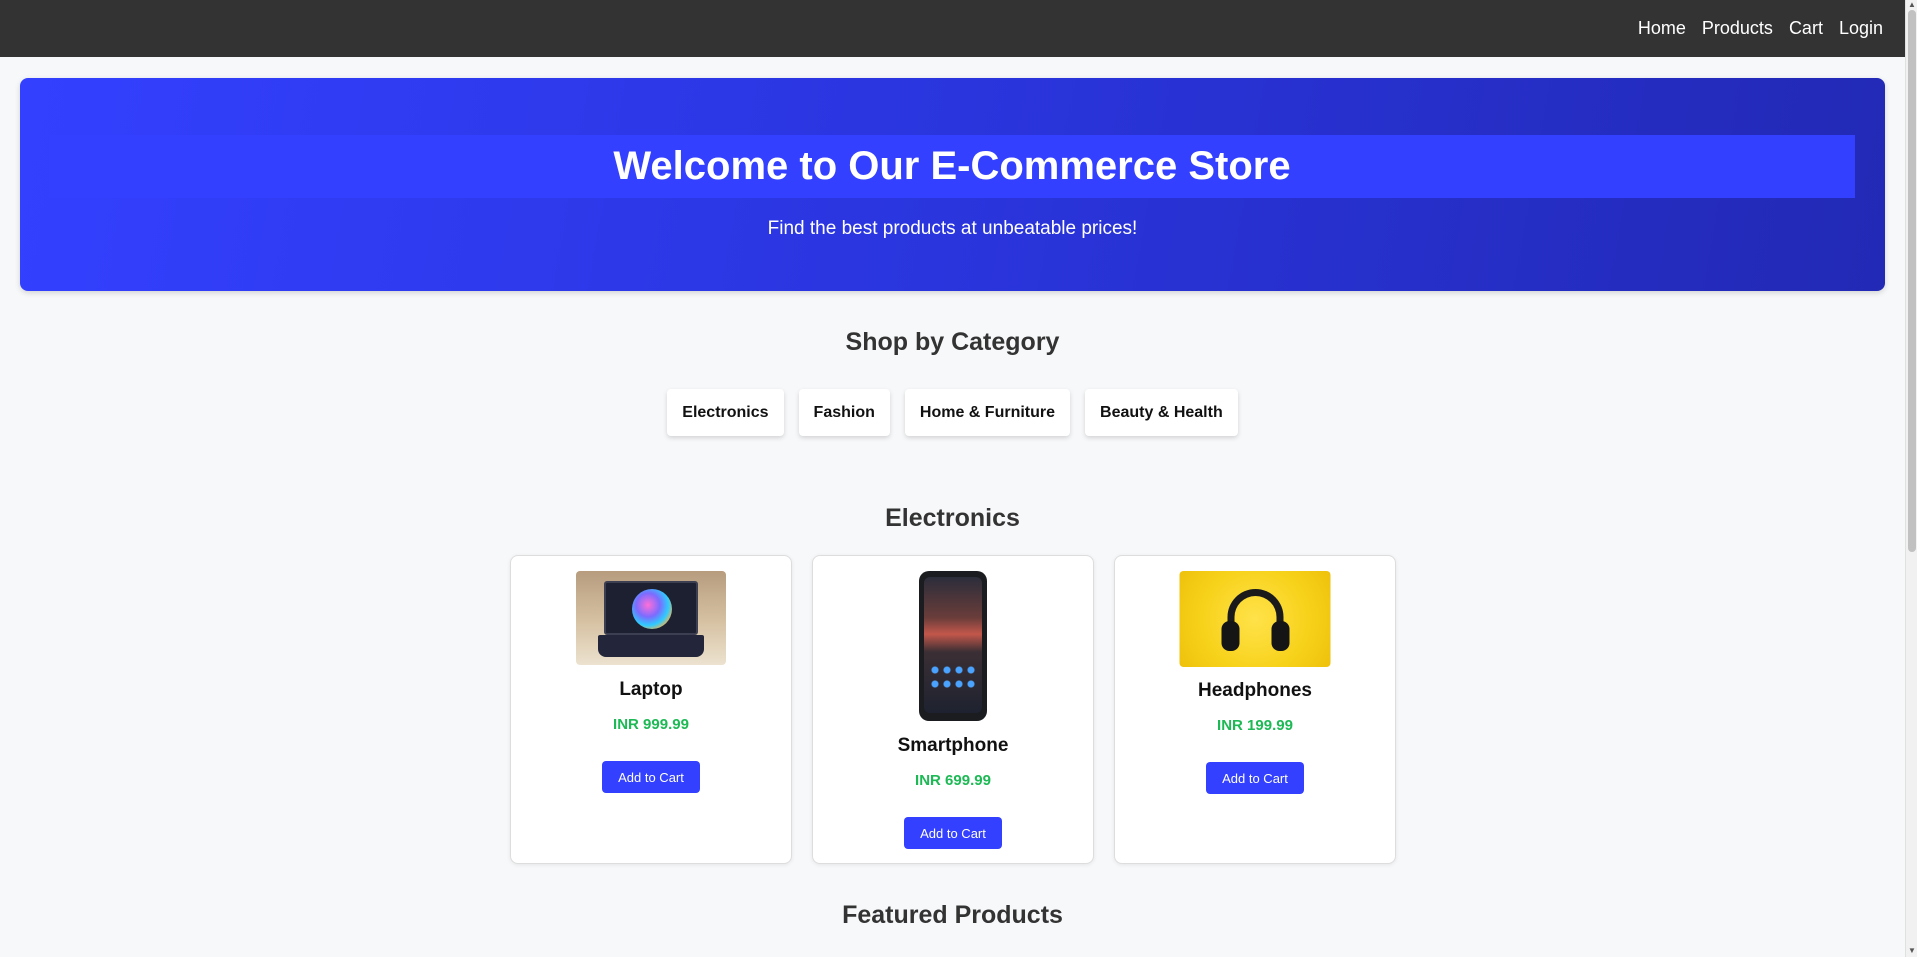  What do you see at coordinates (953, 745) in the screenshot?
I see `product-name: Smartphone` at bounding box center [953, 745].